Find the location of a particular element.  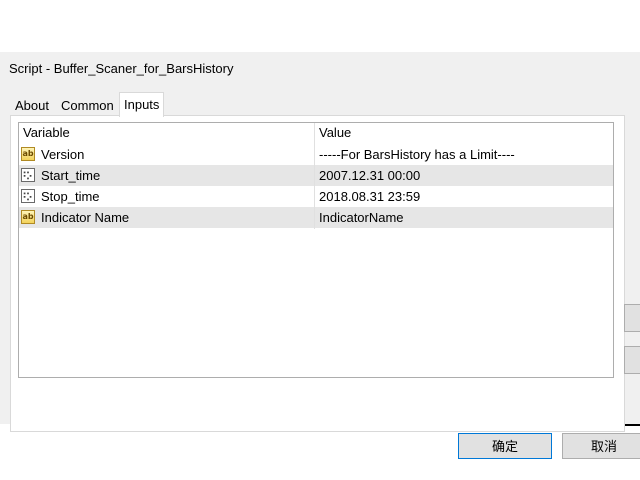

variable-name: Indicator Name is located at coordinates (85, 217).